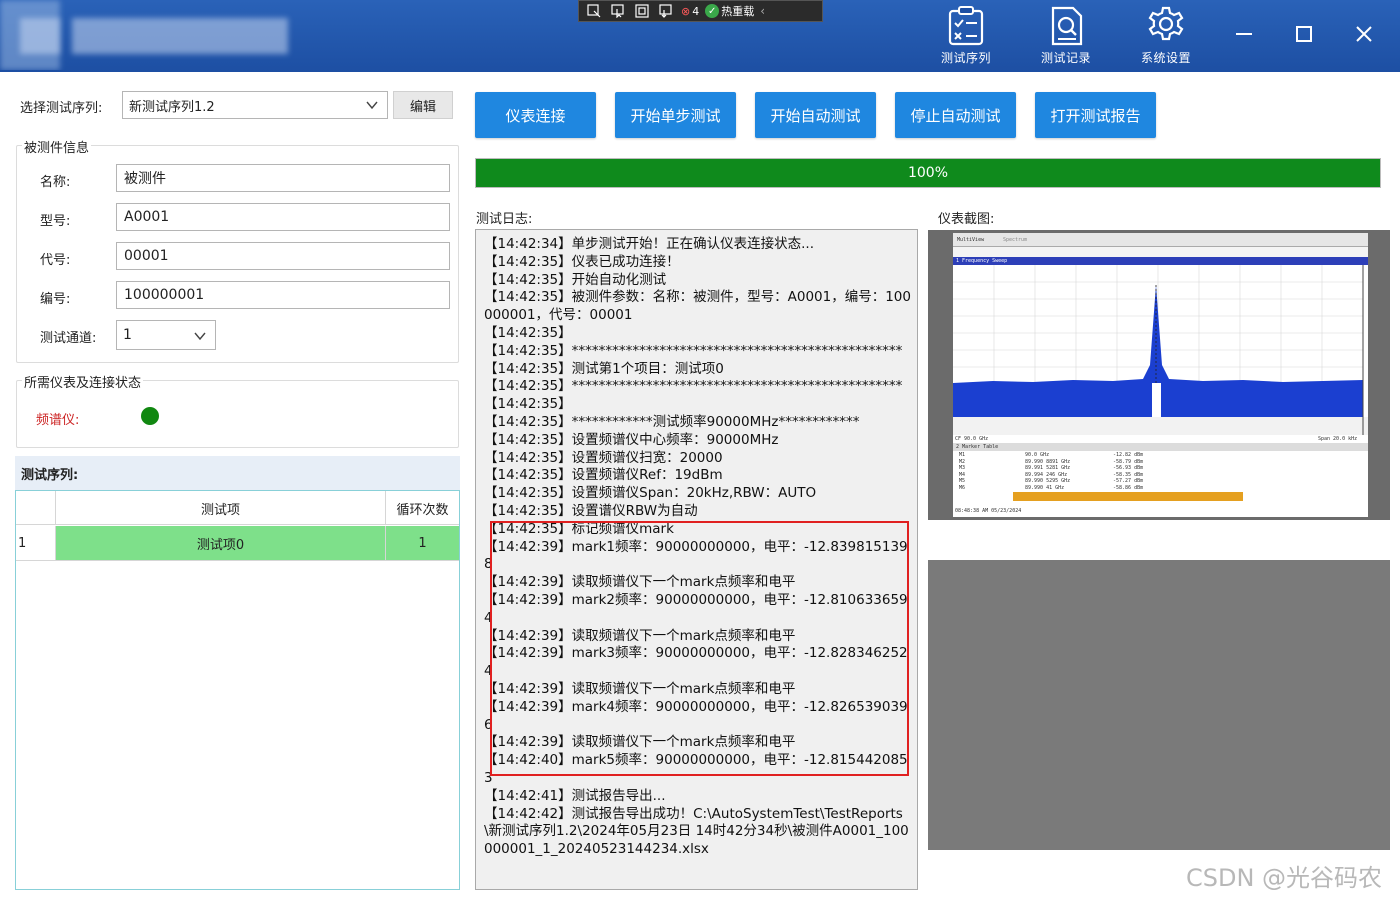 The image size is (1400, 900). What do you see at coordinates (283, 295) in the screenshot?
I see `dut-serial-field: 100000001` at bounding box center [283, 295].